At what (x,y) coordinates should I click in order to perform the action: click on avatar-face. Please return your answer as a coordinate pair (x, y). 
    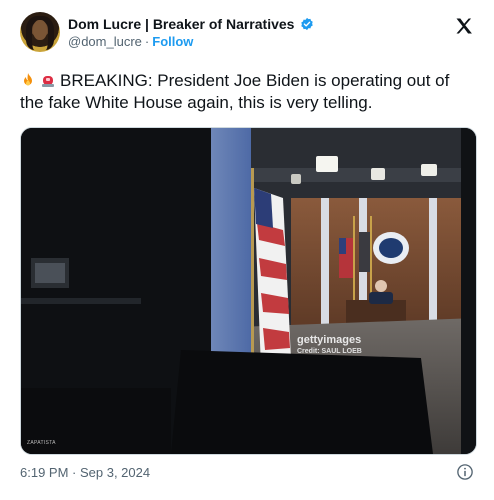
    Looking at the image, I should click on (40, 30).